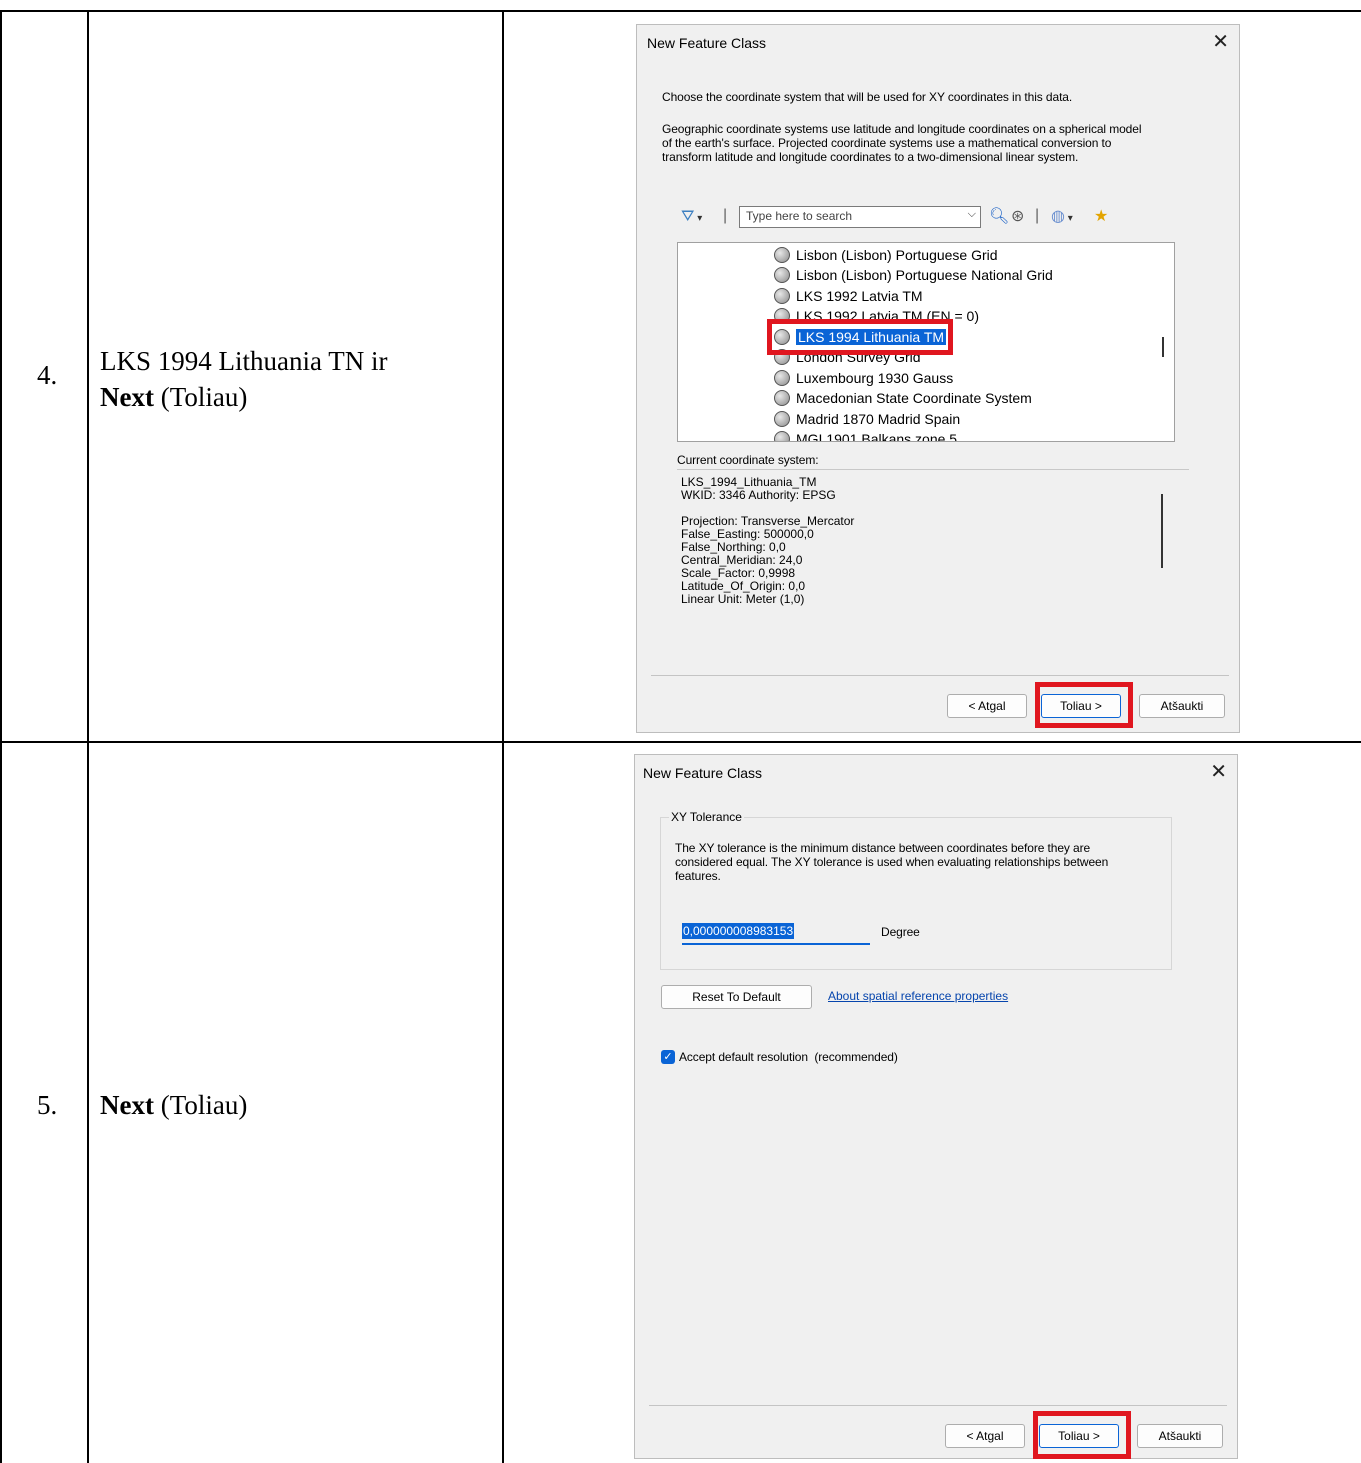 The height and width of the screenshot is (1463, 1361). Describe the element at coordinates (736, 997) in the screenshot. I see `reset-to-default-button: Reset To Default` at that location.